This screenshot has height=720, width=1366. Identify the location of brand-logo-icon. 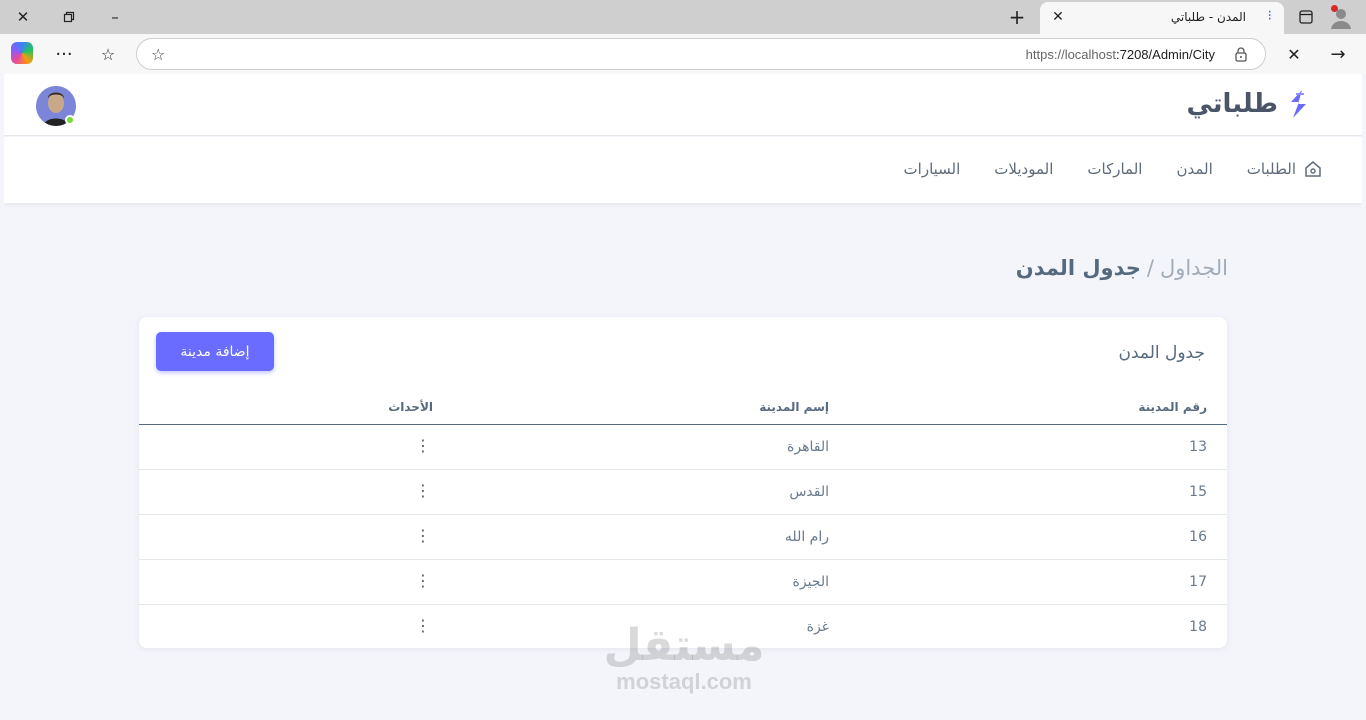
(1298, 104).